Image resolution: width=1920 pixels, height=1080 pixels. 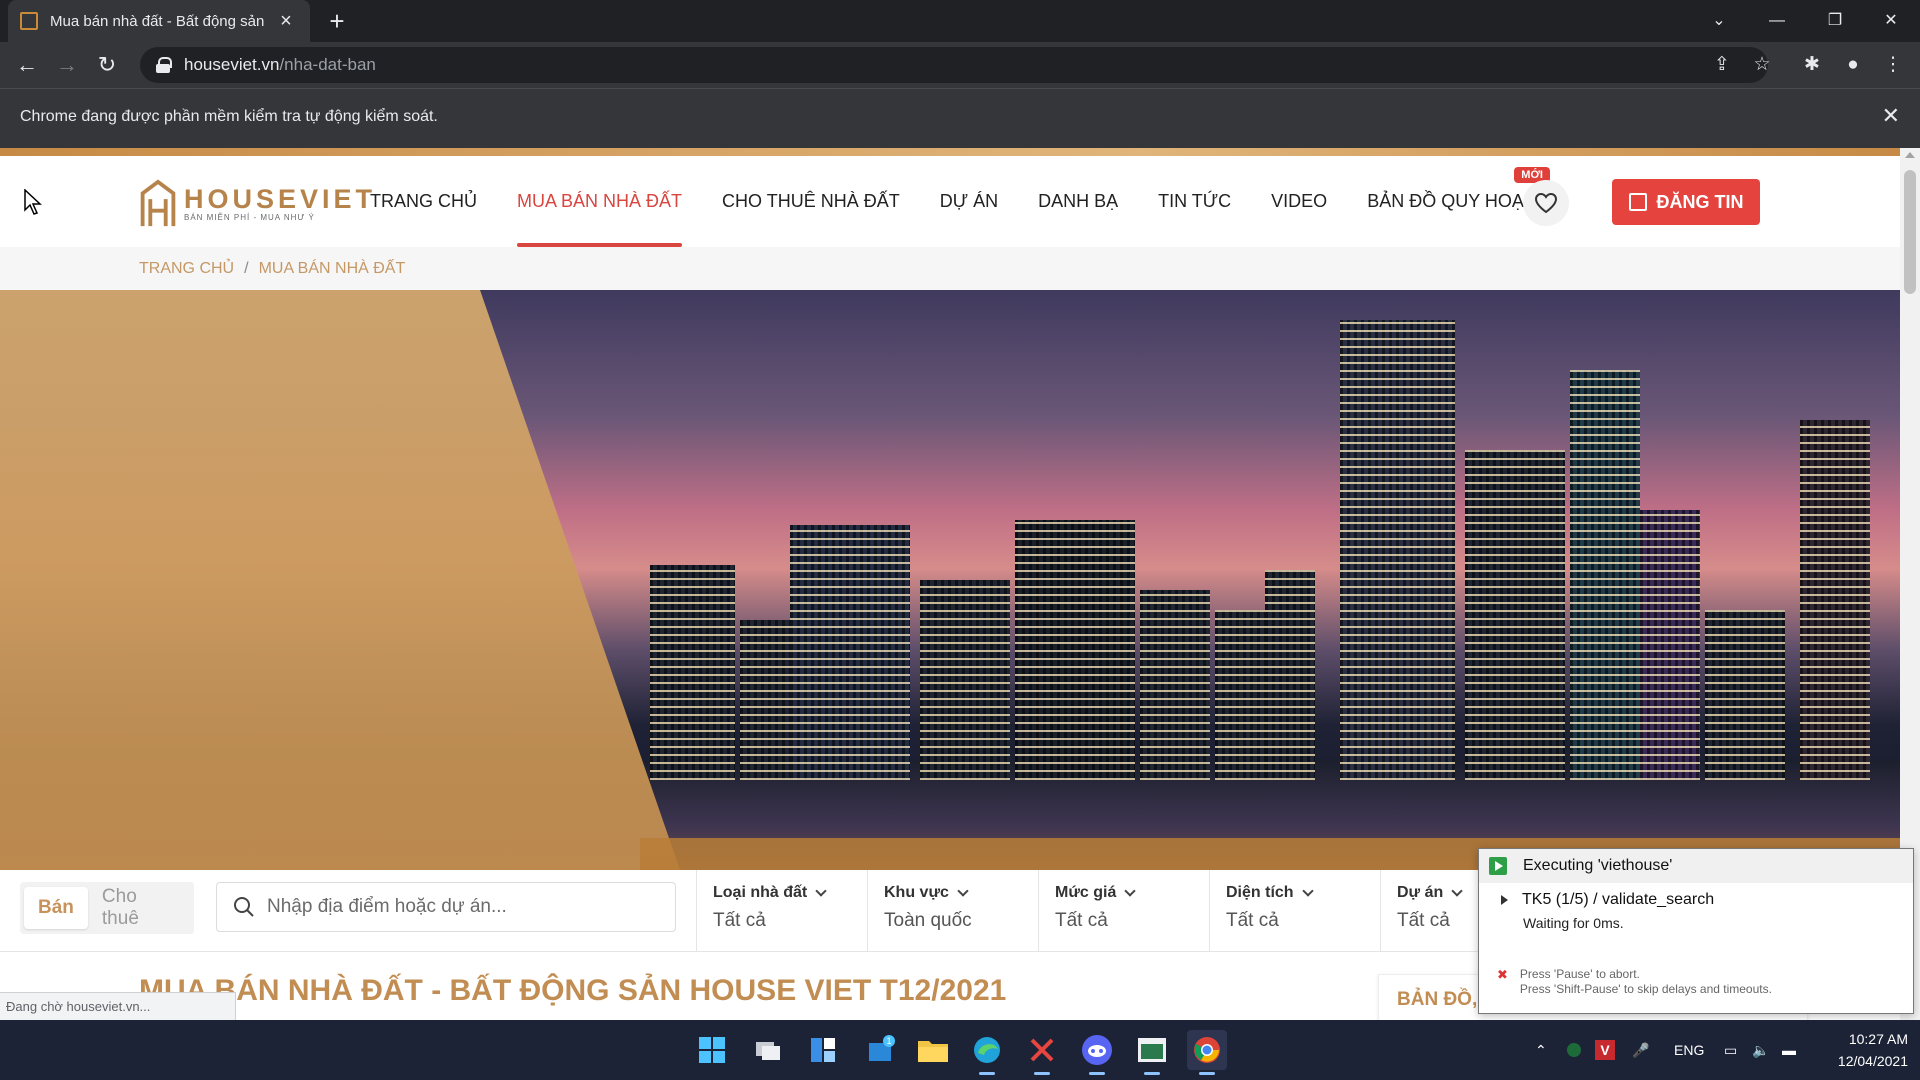 What do you see at coordinates (186, 269) in the screenshot?
I see `breadcrumb-home: TRANG CHỦ` at bounding box center [186, 269].